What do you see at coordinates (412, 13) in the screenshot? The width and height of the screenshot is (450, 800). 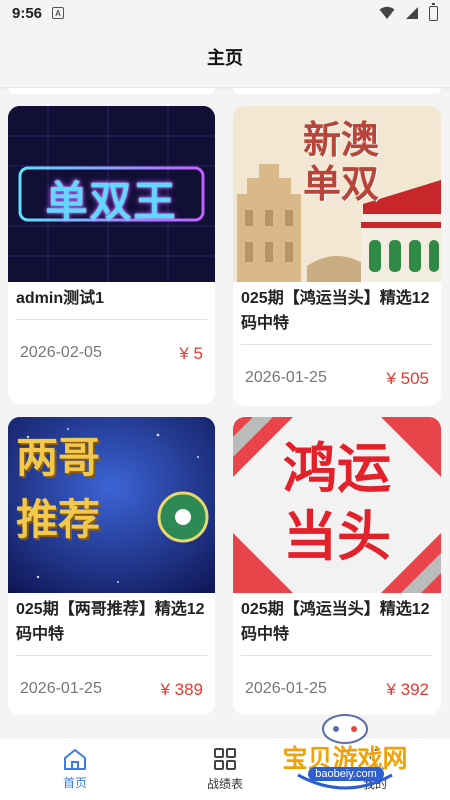 I see `signal-icon` at bounding box center [412, 13].